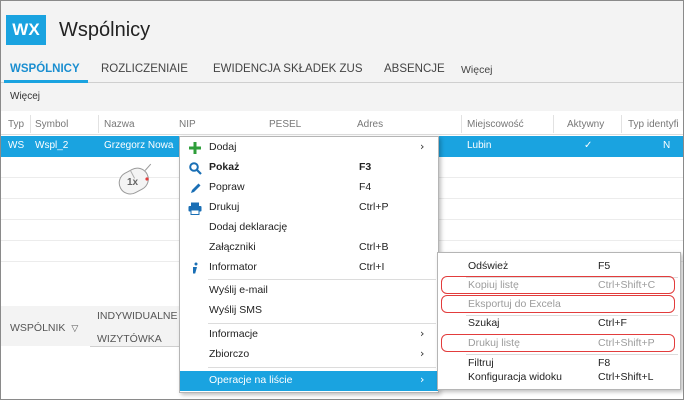 Image resolution: width=684 pixels, height=400 pixels. I want to click on mouse-click-icon: 1x, so click(136, 181).